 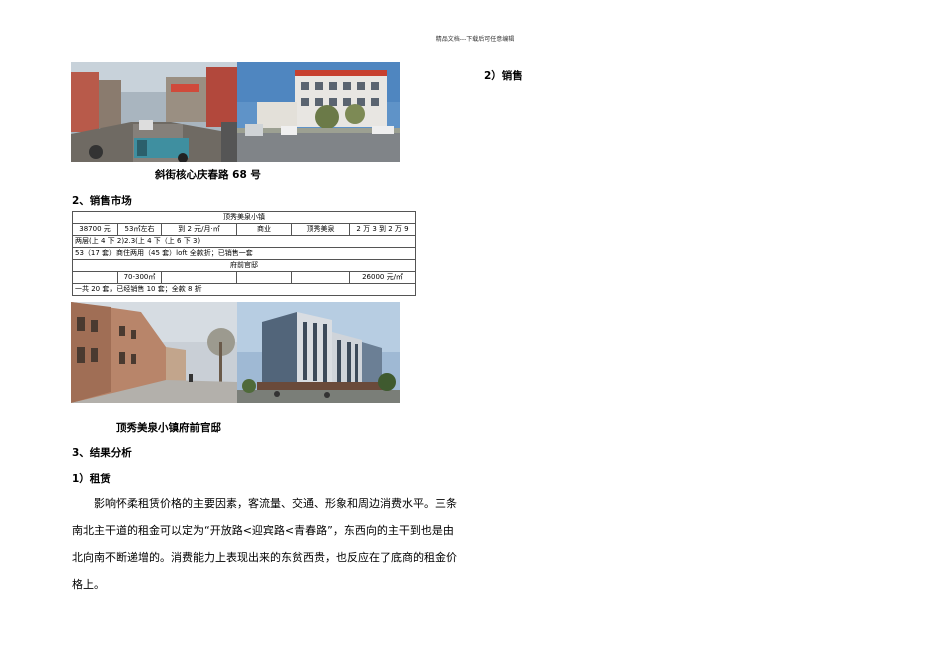 What do you see at coordinates (318, 352) in the screenshot?
I see `apartment-render-photo` at bounding box center [318, 352].